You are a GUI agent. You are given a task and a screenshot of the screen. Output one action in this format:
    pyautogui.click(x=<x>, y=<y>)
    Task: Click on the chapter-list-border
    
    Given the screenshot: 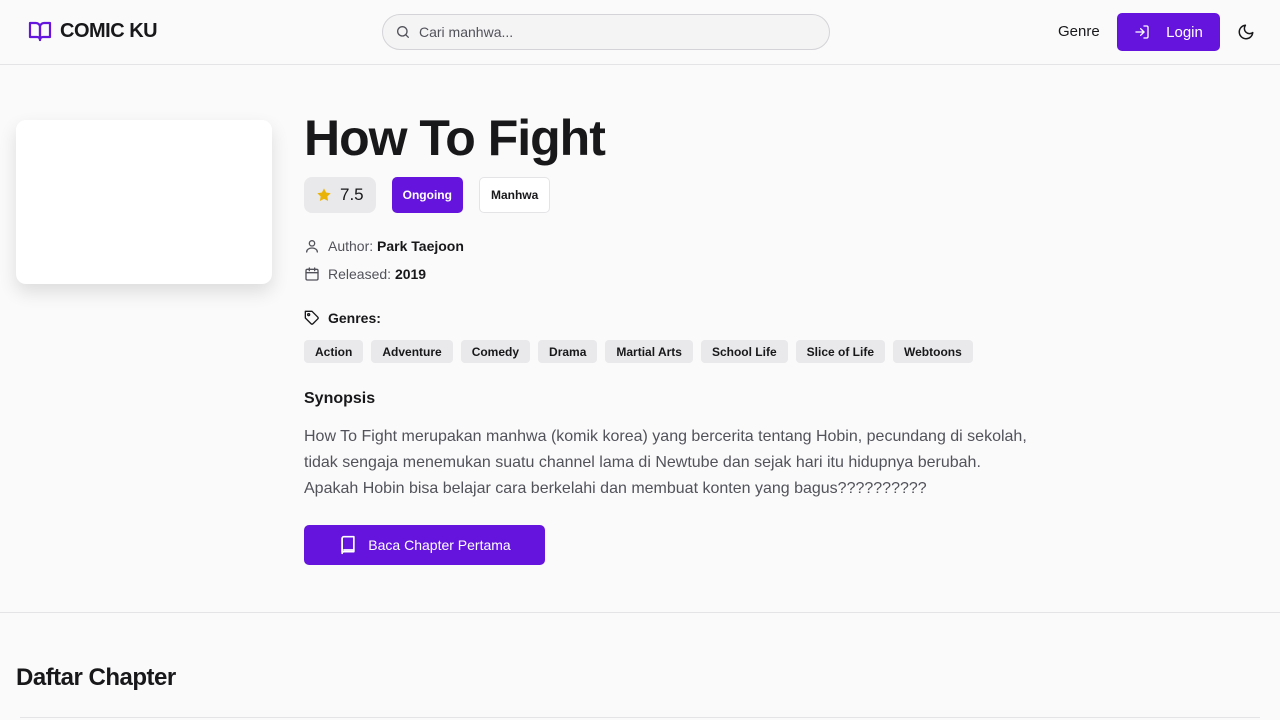 What is the action you would take?
    pyautogui.click(x=640, y=717)
    